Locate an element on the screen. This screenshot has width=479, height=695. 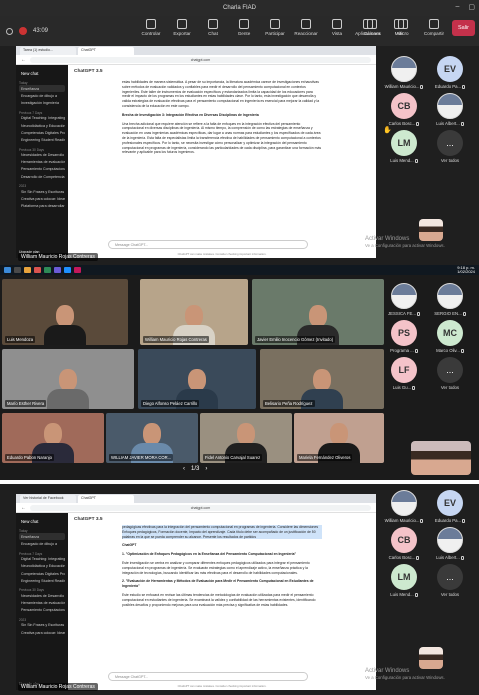
media-button: Micro is located at coordinates (403, 27).